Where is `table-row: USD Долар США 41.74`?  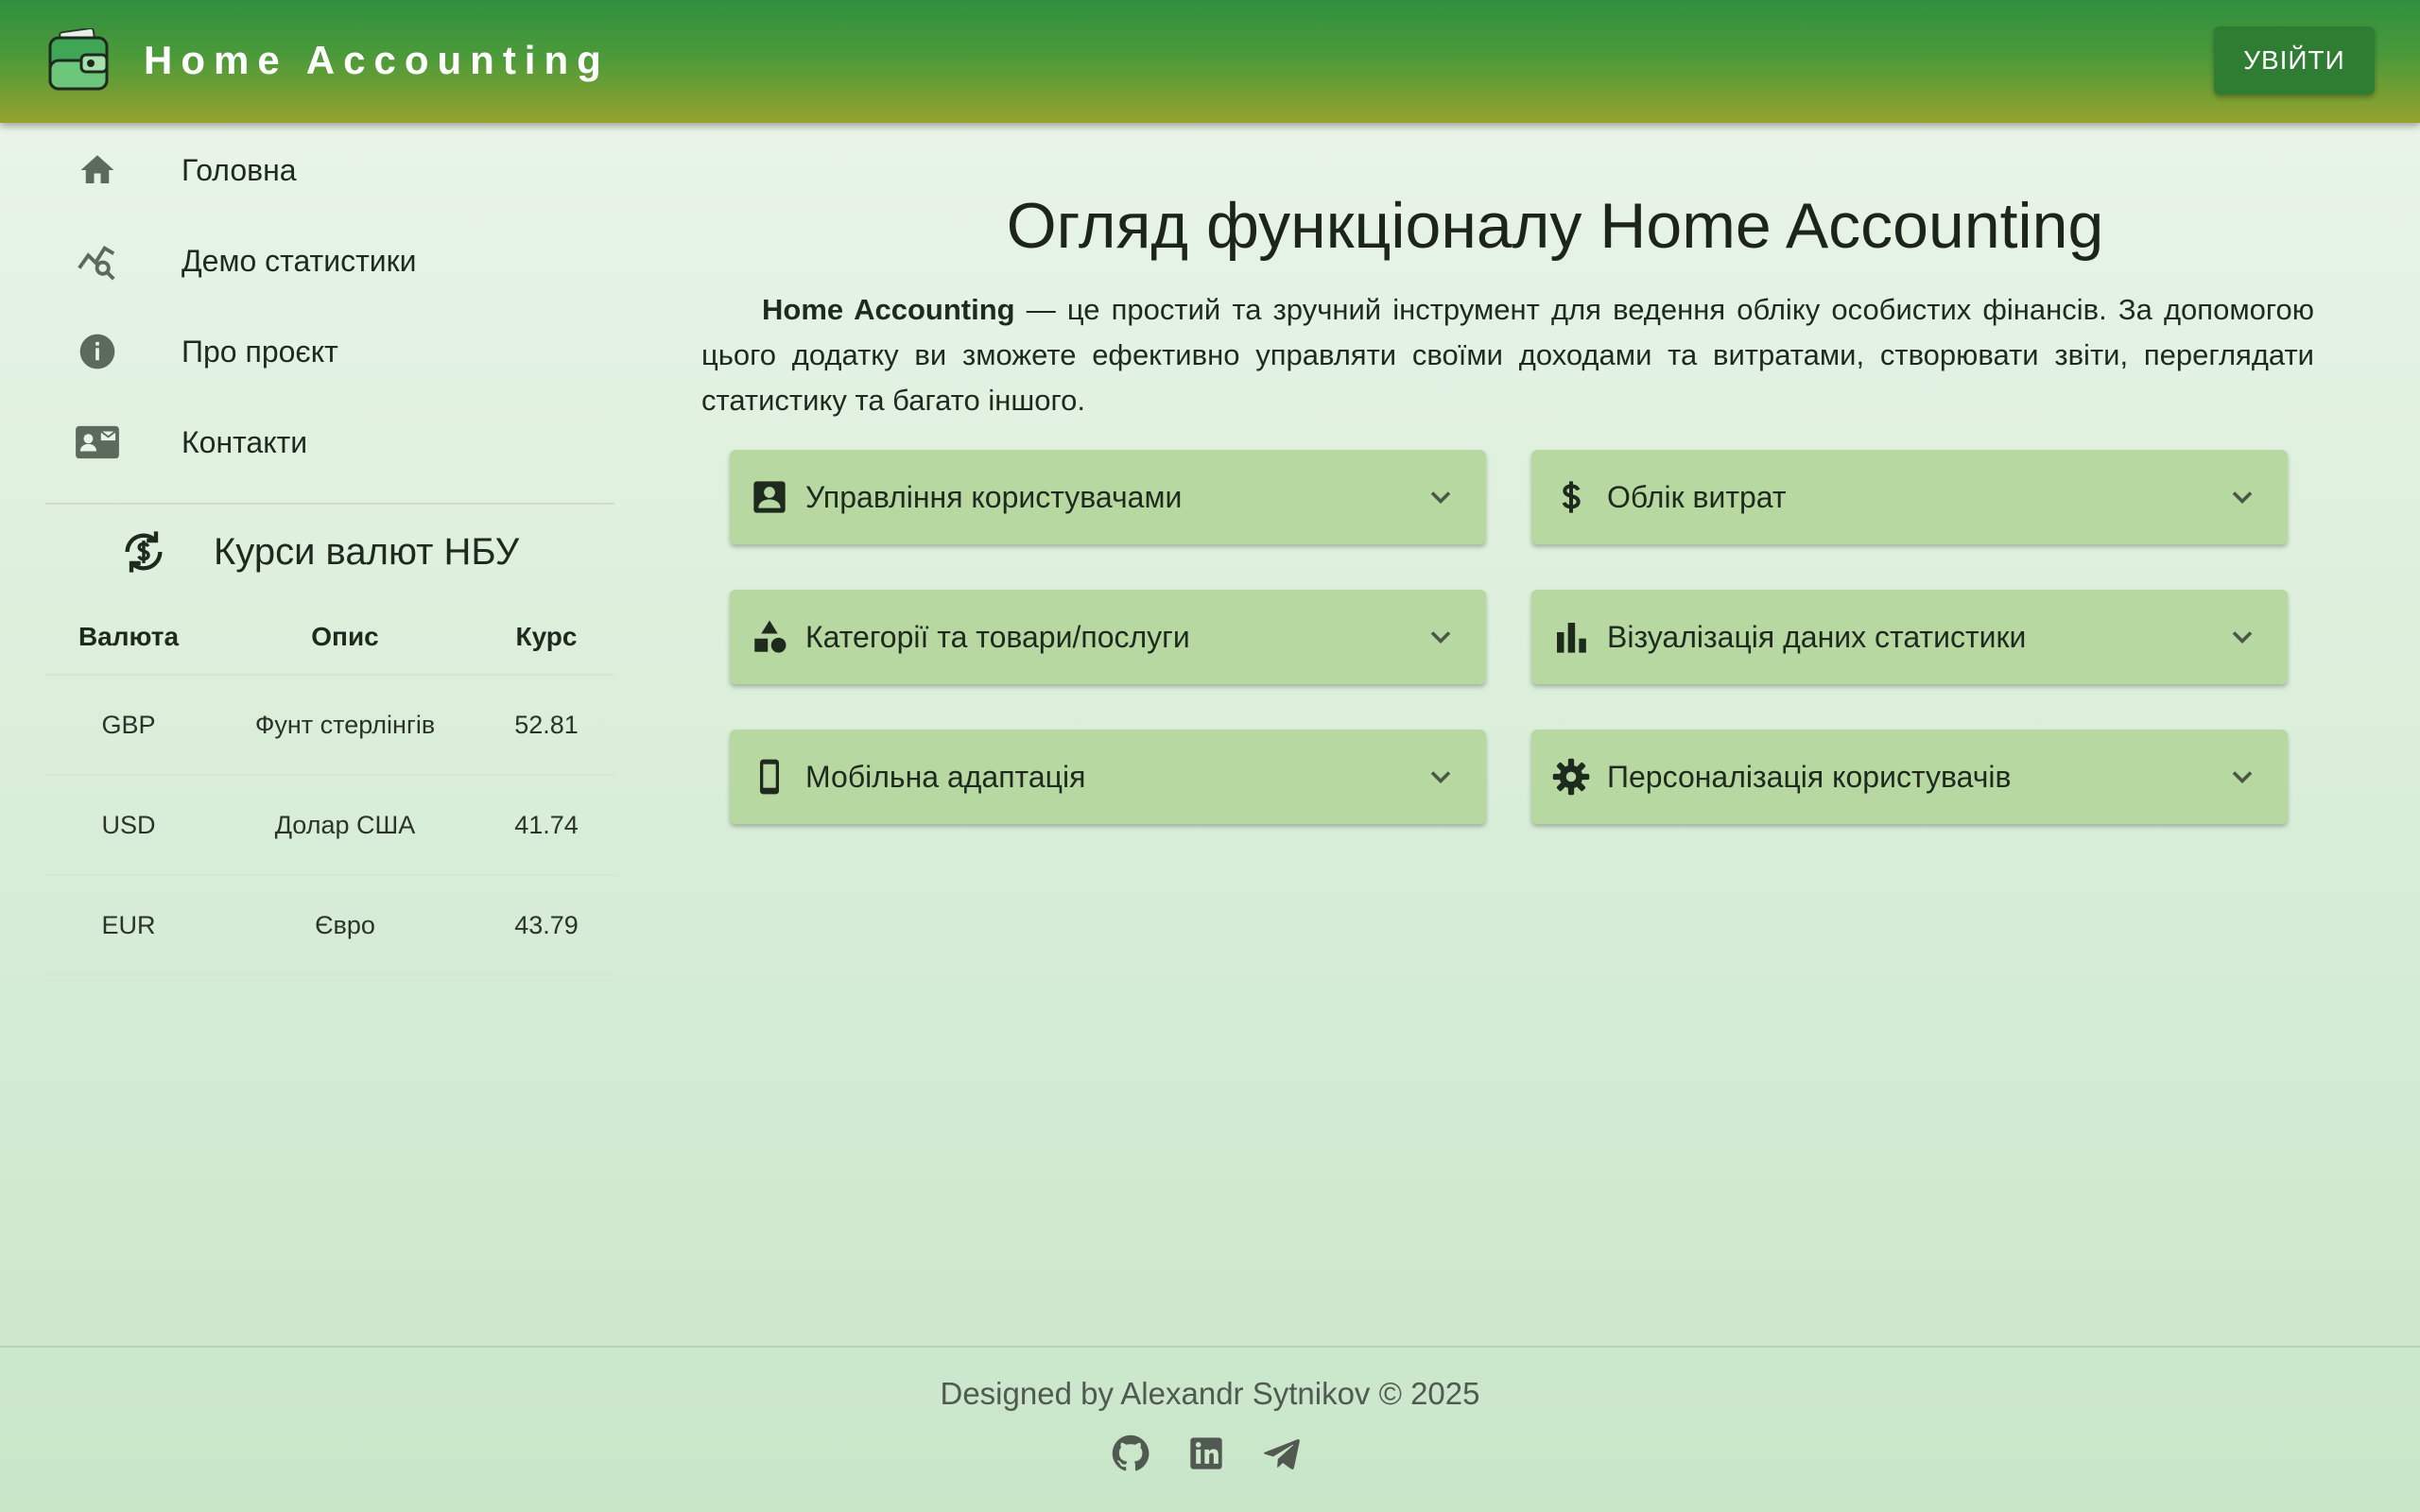
table-row: USD Долар США 41.74 is located at coordinates (329, 825).